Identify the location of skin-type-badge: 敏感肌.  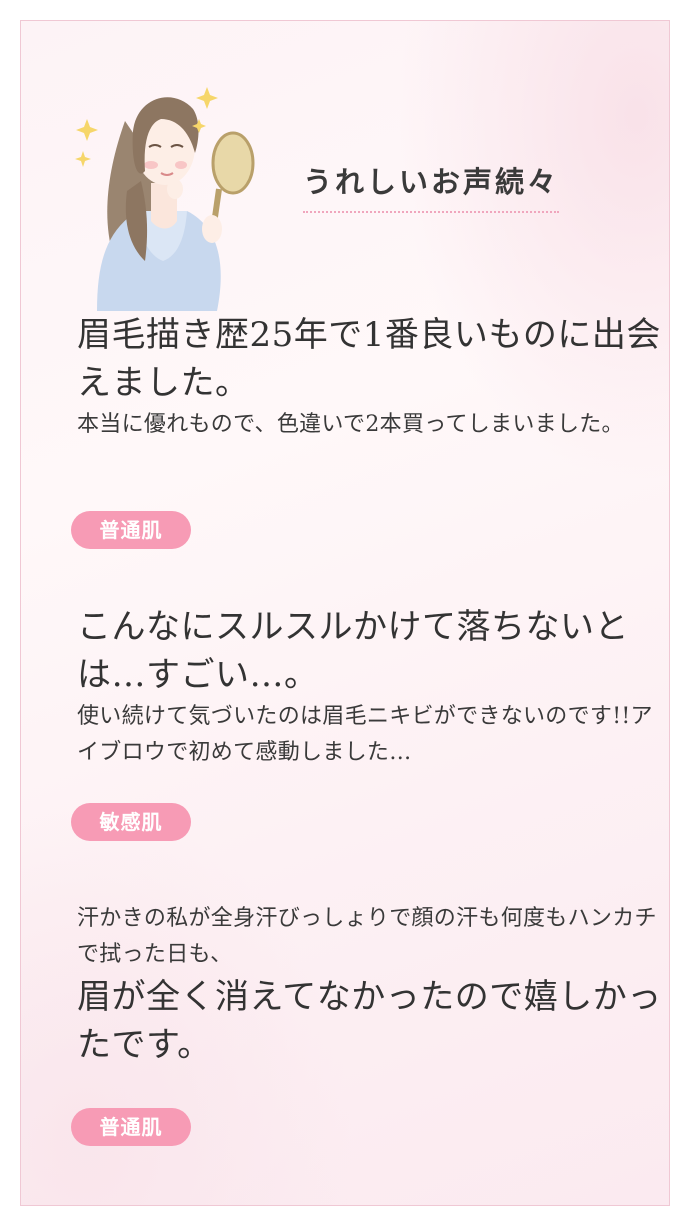
(131, 822).